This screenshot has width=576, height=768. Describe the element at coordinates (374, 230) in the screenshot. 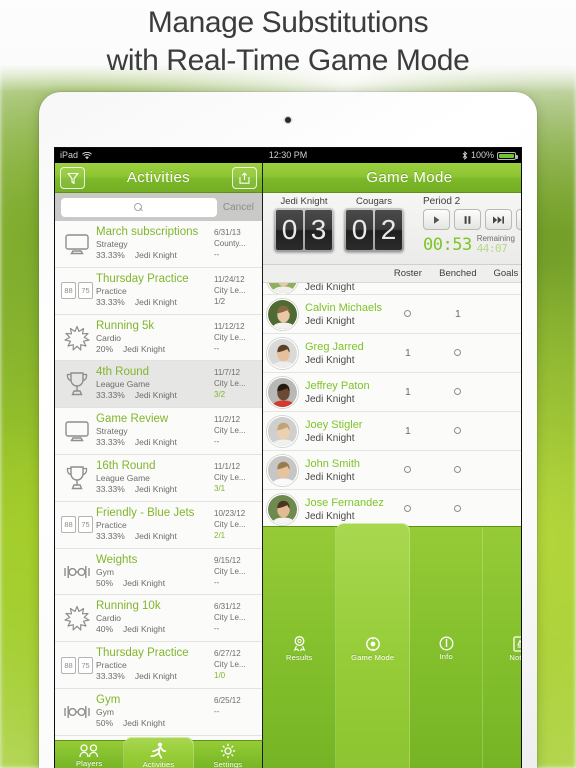

I see `away-score-display: 0 2` at that location.